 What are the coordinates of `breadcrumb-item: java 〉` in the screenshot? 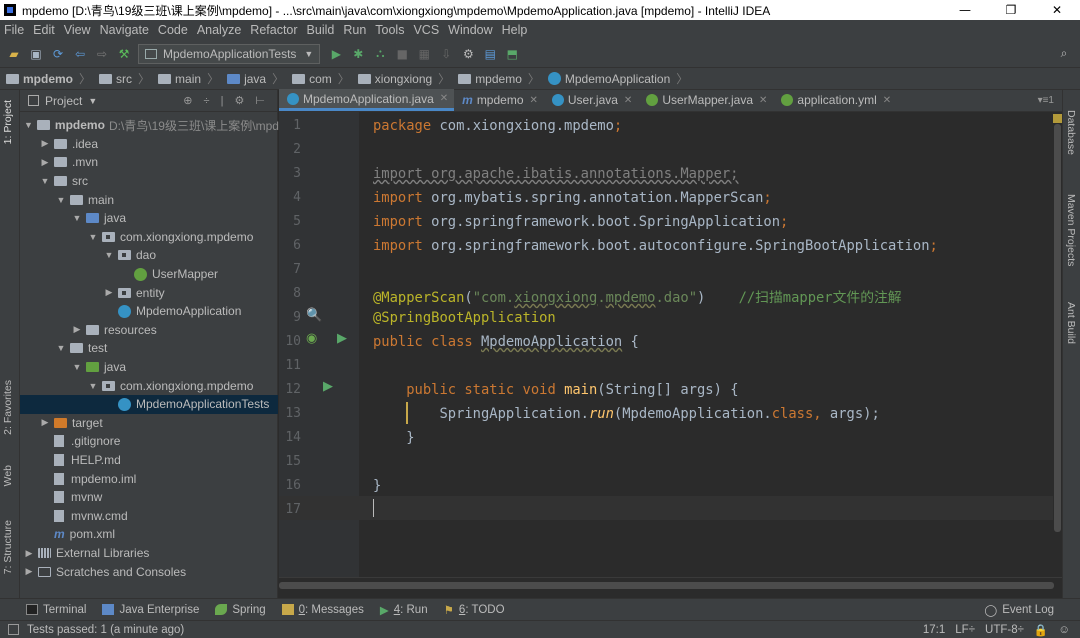 It's located at (255, 78).